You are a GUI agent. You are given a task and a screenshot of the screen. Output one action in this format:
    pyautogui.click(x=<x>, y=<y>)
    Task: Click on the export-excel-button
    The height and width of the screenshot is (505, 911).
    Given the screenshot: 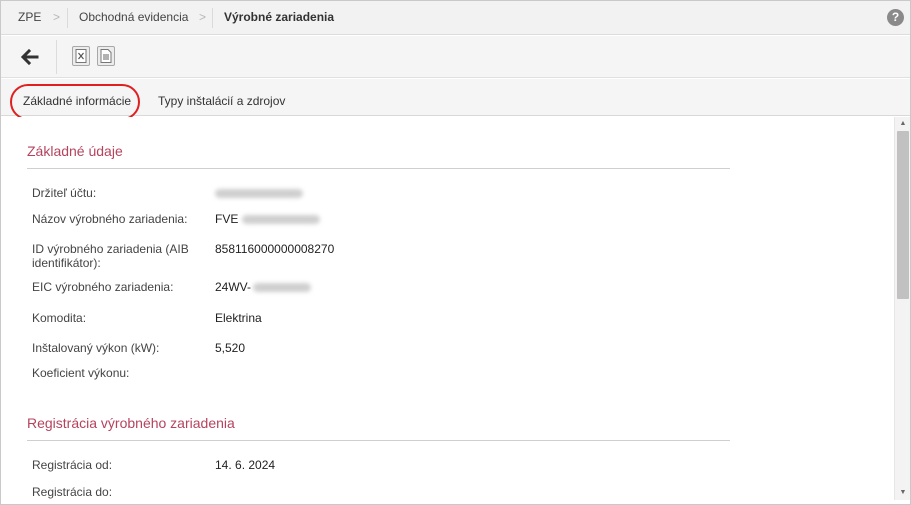 What is the action you would take?
    pyautogui.click(x=81, y=56)
    